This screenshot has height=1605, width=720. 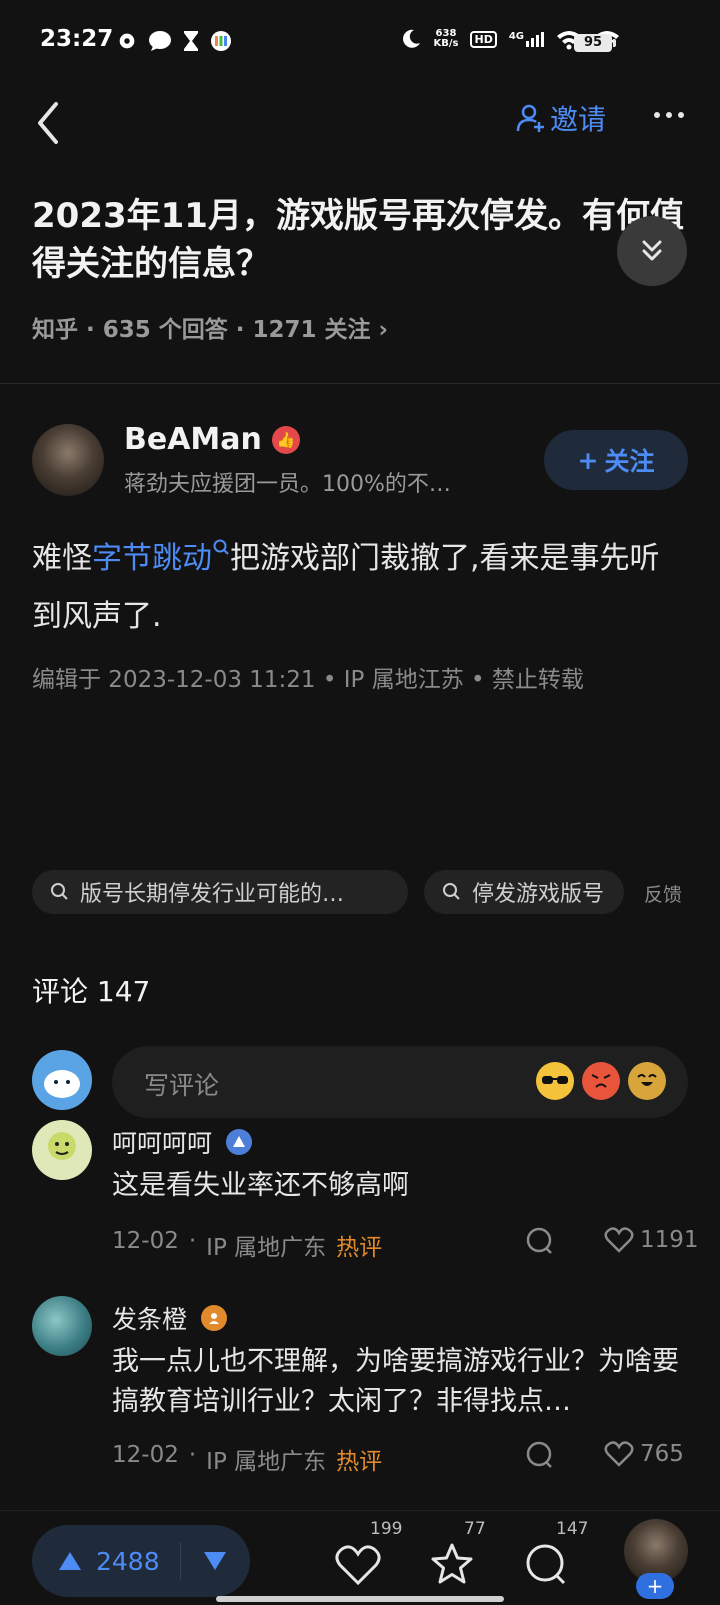 What do you see at coordinates (400, 1082) in the screenshot?
I see `comment-input: 写评论` at bounding box center [400, 1082].